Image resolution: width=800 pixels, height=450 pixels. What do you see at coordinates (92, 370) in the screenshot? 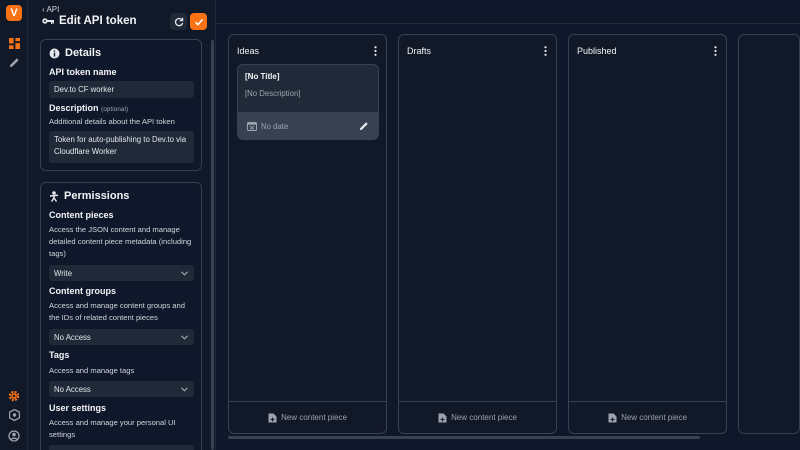
I see `tags-help: Access and manage tags` at bounding box center [92, 370].